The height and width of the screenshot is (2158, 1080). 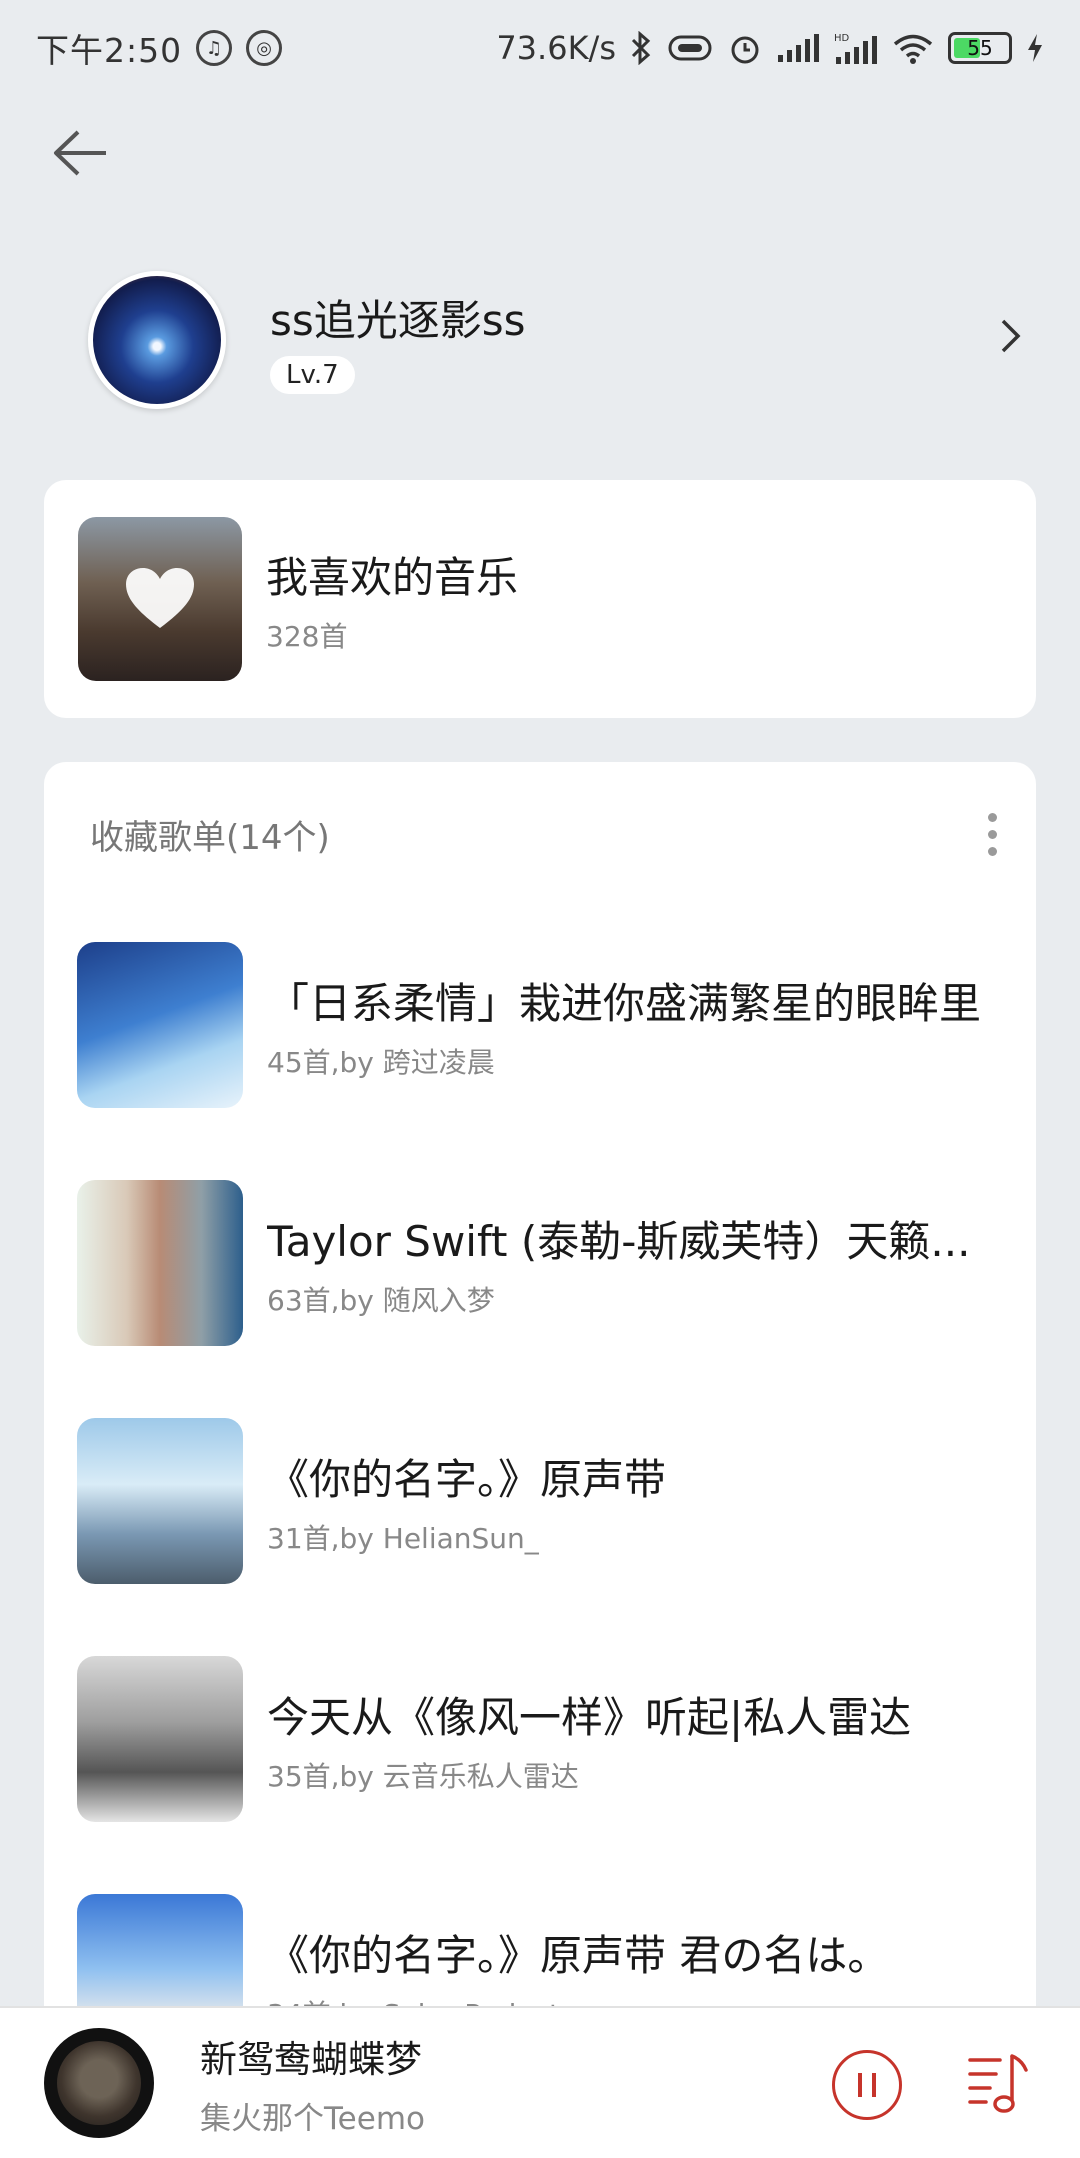 What do you see at coordinates (540, 340) in the screenshot?
I see `profile-header: ss追光逐影ss Lv.7` at bounding box center [540, 340].